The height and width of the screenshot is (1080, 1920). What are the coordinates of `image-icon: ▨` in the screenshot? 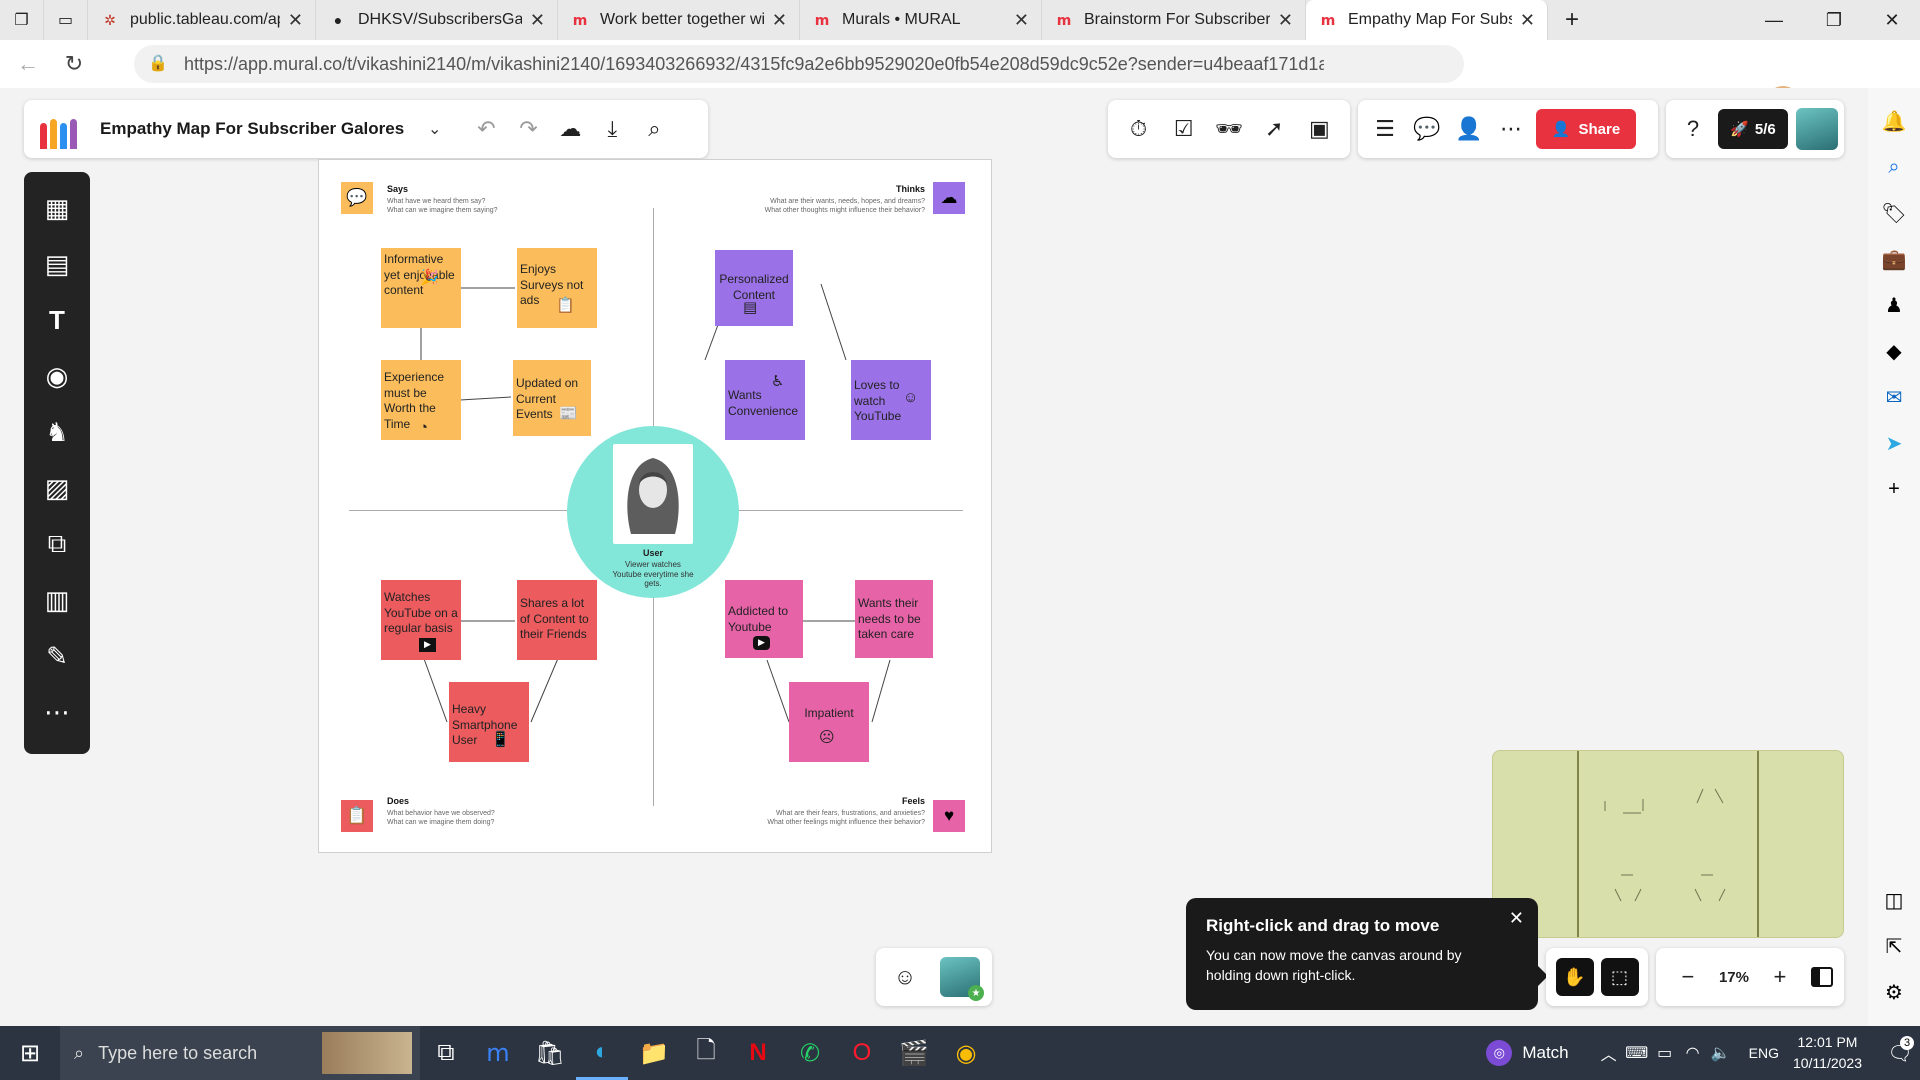 It's located at (57, 488).